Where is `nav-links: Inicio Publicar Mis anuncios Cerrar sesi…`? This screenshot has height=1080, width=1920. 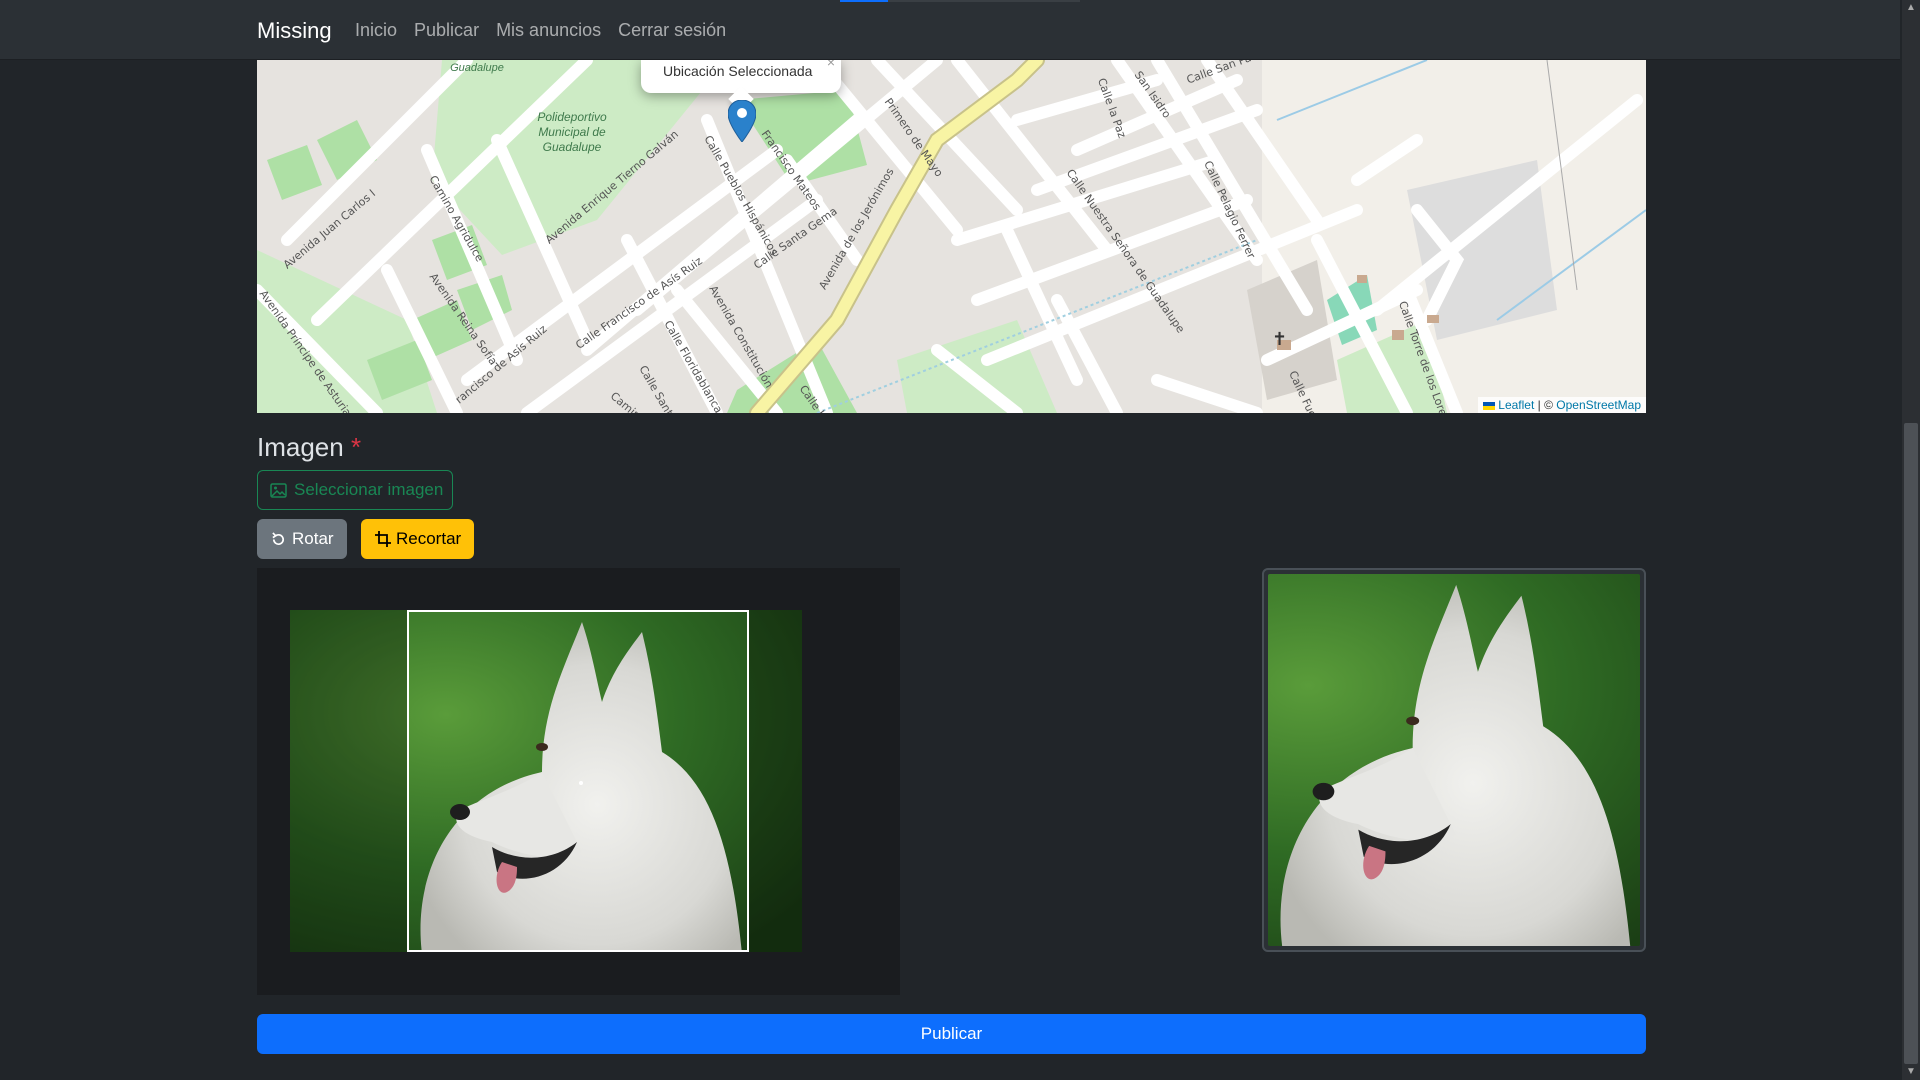 nav-links: Inicio Publicar Mis anuncios Cerrar sesi… is located at coordinates (540, 30).